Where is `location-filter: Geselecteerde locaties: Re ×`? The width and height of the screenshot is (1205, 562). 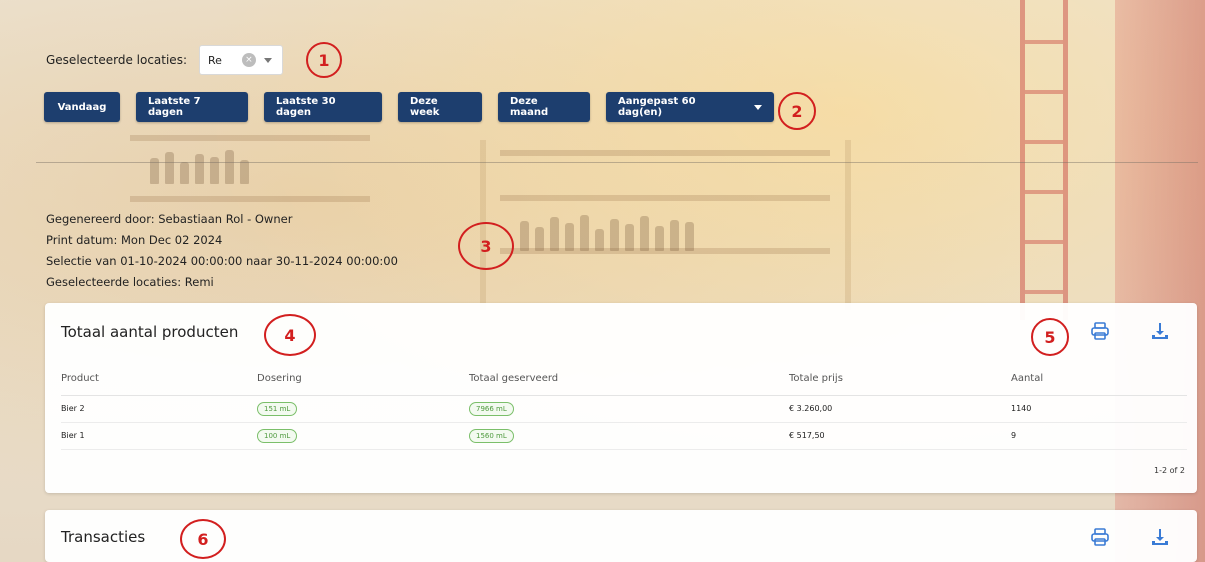 location-filter: Geselecteerde locaties: Re × is located at coordinates (164, 60).